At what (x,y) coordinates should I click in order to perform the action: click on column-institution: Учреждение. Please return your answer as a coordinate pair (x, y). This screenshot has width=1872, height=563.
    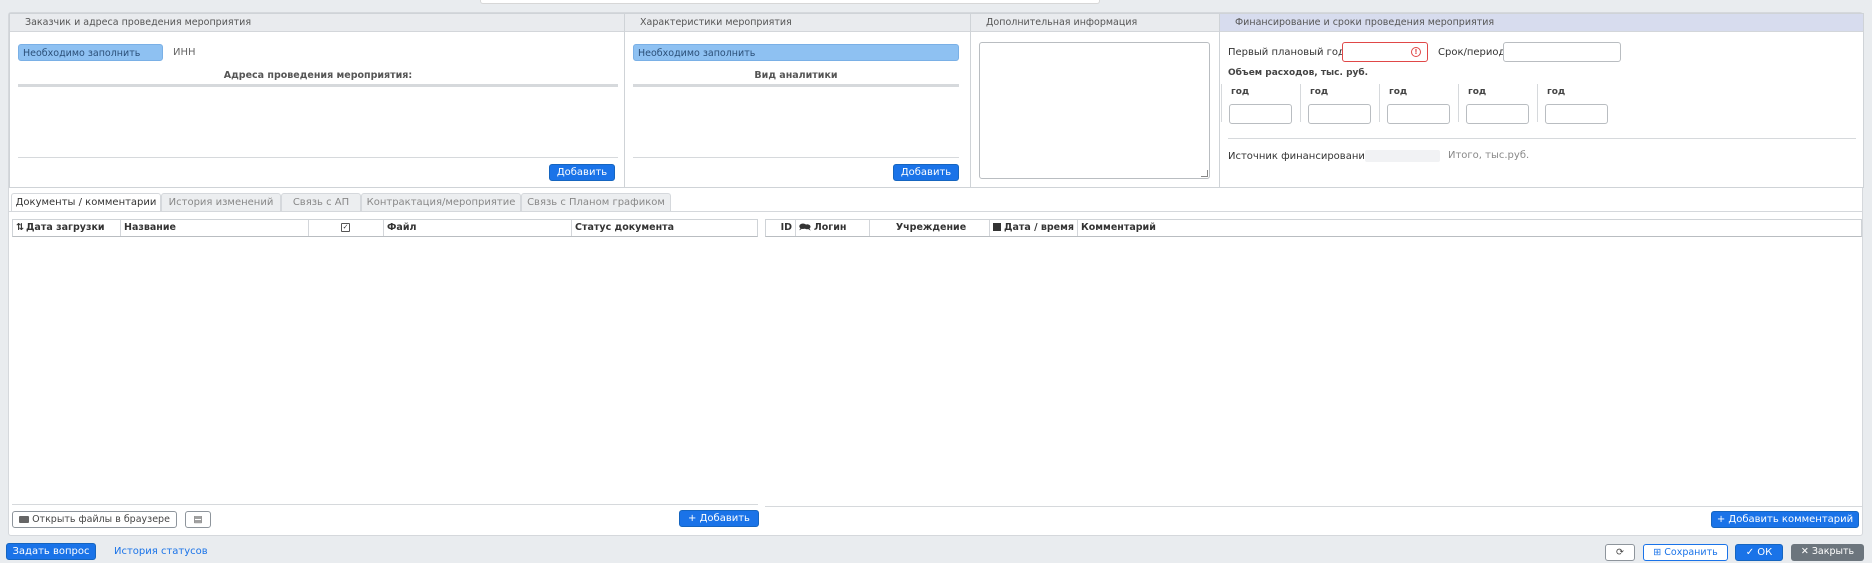
    Looking at the image, I should click on (930, 228).